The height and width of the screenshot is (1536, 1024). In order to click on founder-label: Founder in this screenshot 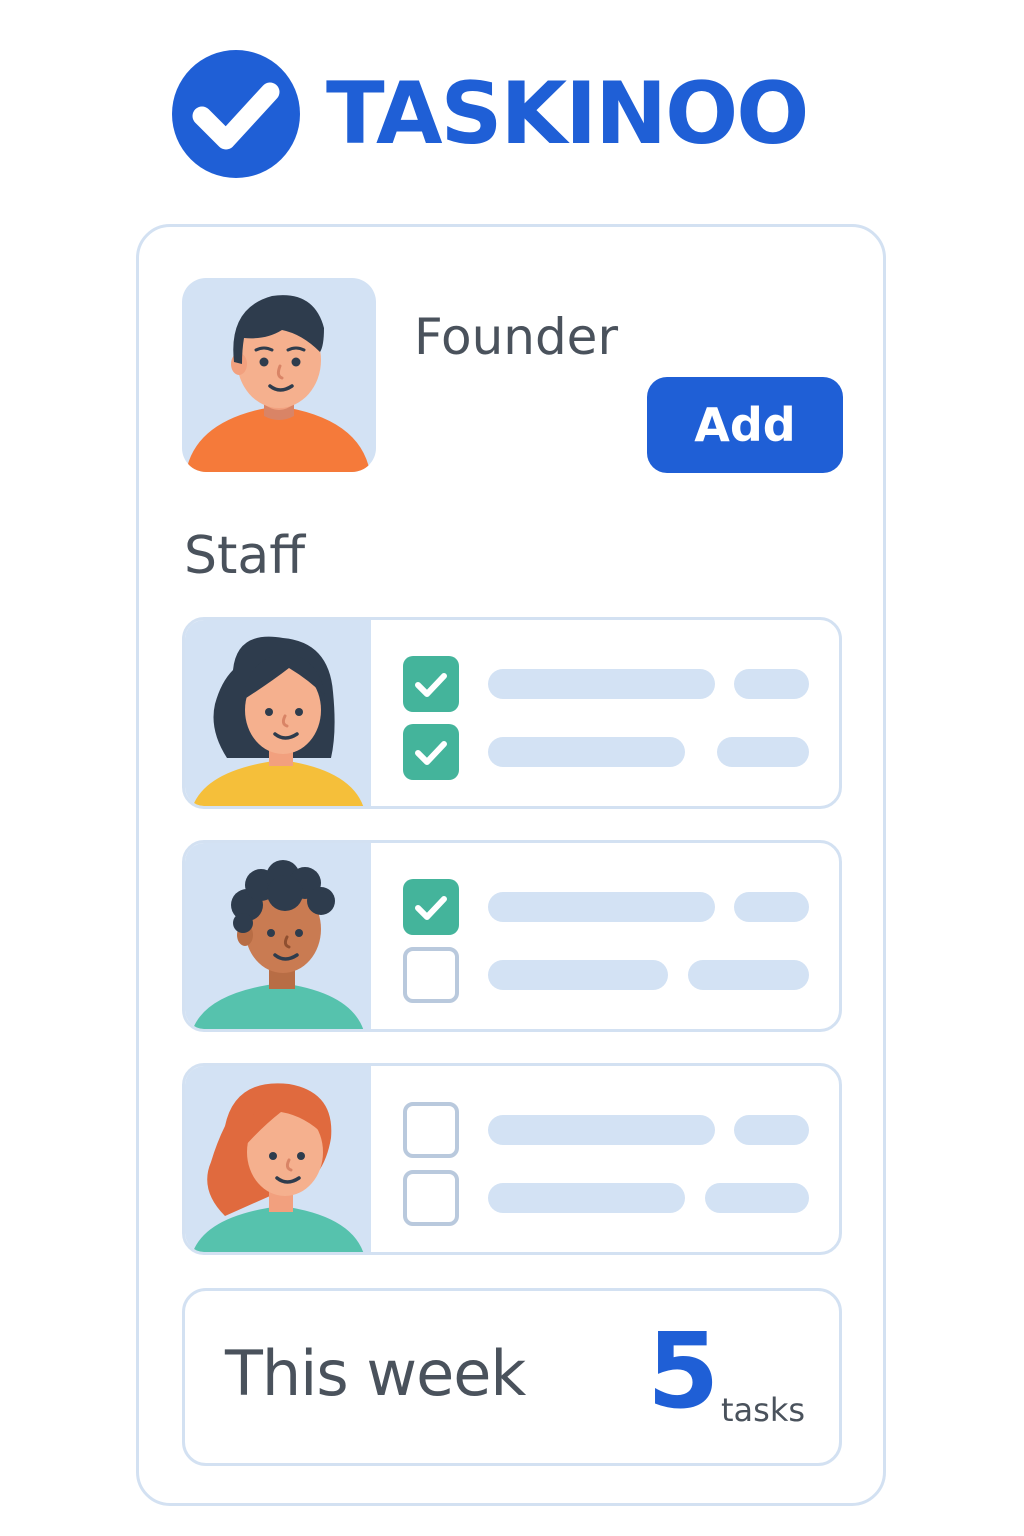, I will do `click(516, 337)`.